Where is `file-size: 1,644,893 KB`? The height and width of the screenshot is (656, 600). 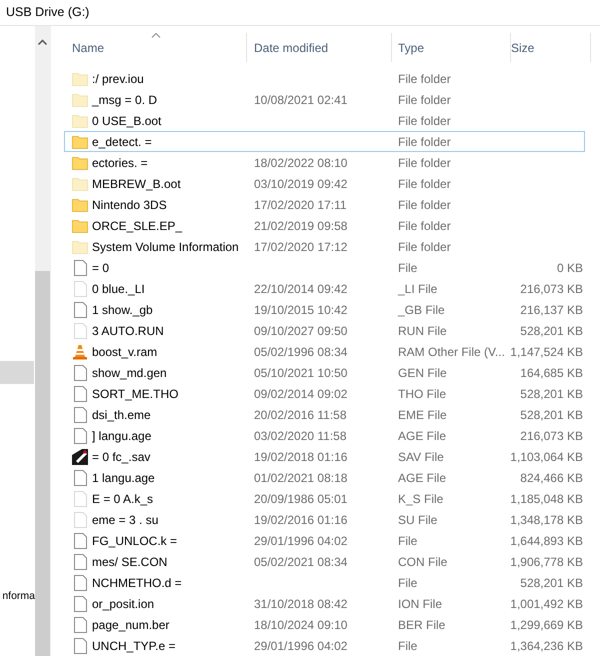
file-size: 1,644,893 KB is located at coordinates (546, 541).